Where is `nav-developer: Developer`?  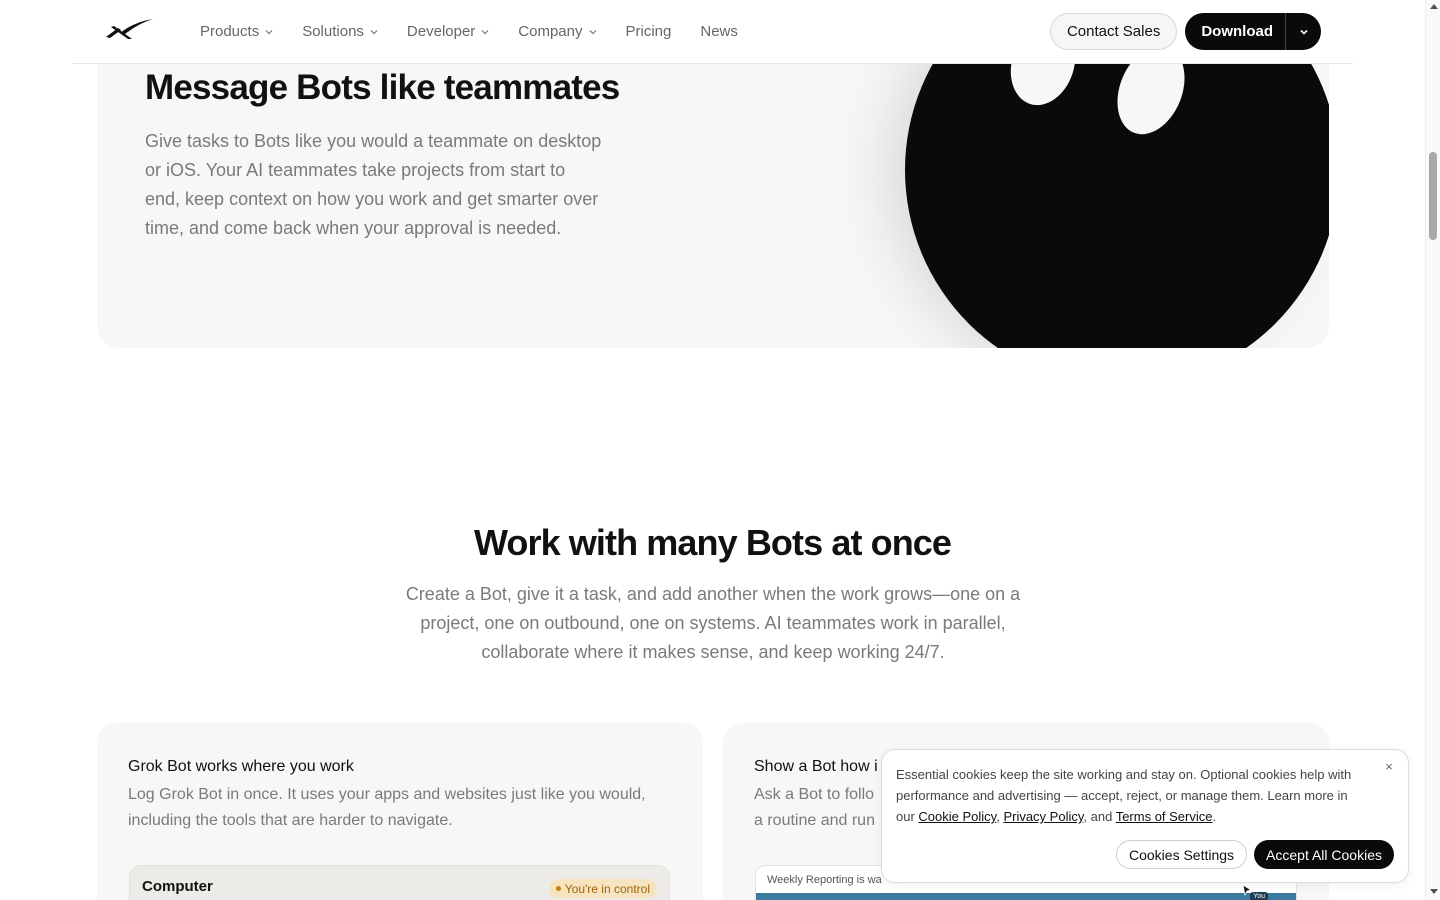
nav-developer: Developer is located at coordinates (448, 31).